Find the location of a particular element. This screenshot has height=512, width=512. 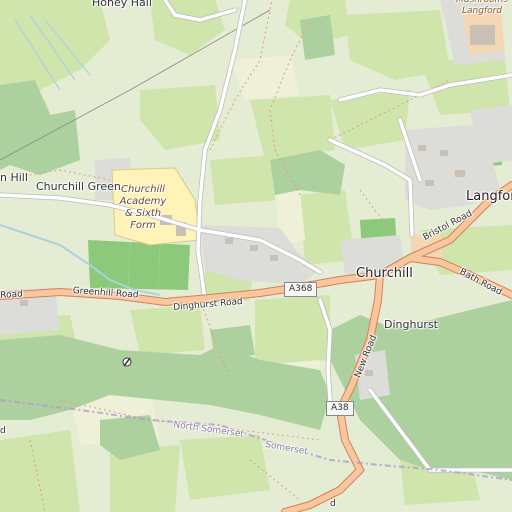

road-shield-a368: A368 is located at coordinates (301, 289).